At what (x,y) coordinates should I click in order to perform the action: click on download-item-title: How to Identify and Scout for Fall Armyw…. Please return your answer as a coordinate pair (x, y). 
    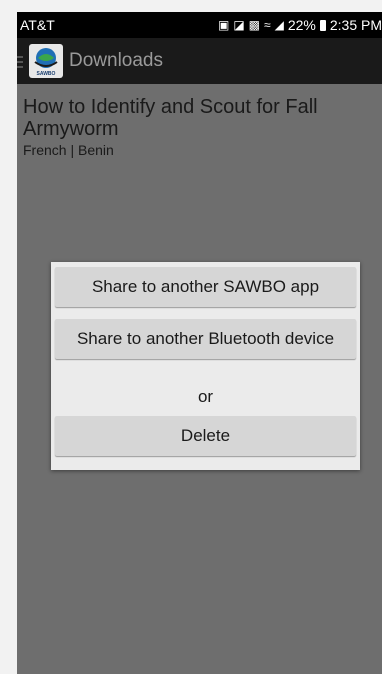
    Looking at the image, I should click on (170, 118).